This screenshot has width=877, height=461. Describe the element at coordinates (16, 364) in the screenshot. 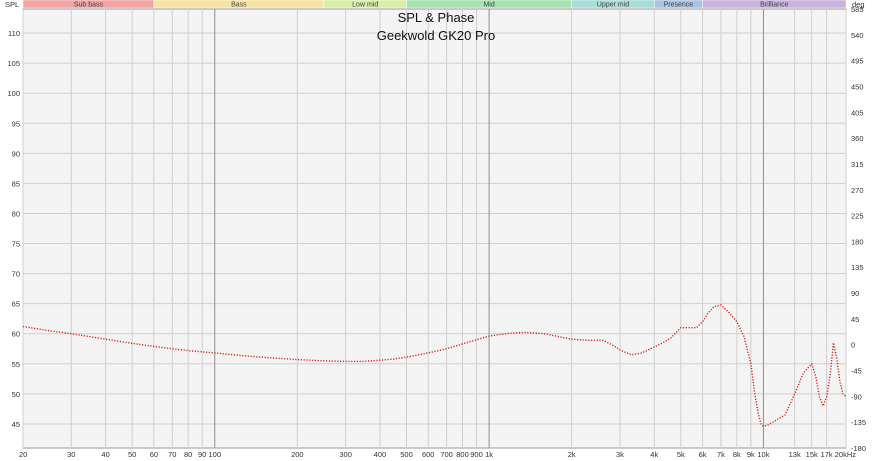

I see `y-tick-label: 55` at that location.